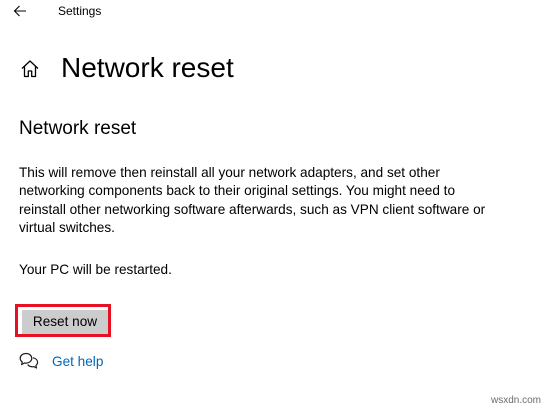  What do you see at coordinates (273, 12) in the screenshot?
I see `title-bar: Settings` at bounding box center [273, 12].